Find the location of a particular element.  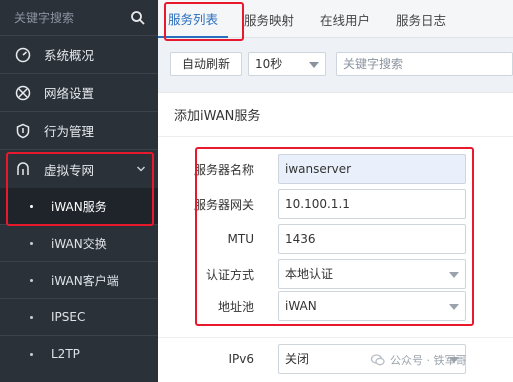

form-row-address-pool: 地址池 iWAN is located at coordinates (335, 306).